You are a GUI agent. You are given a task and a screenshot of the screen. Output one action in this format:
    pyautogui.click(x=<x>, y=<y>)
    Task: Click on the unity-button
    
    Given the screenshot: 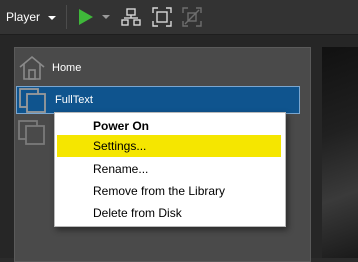 What is the action you would take?
    pyautogui.click(x=192, y=17)
    